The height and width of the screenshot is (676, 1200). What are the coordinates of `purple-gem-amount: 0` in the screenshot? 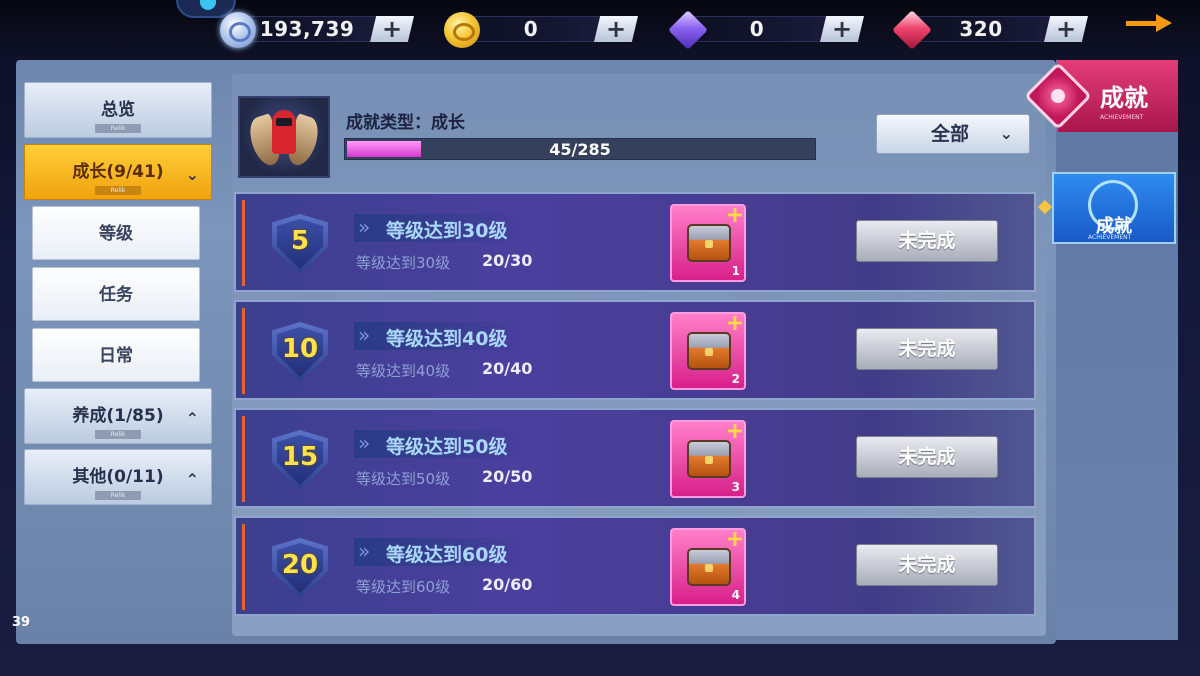 It's located at (757, 29).